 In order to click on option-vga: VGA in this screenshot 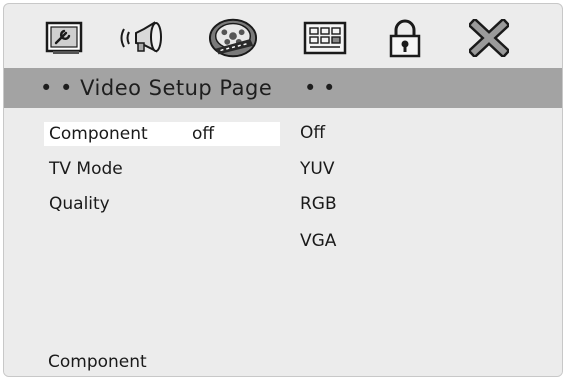, I will do `click(318, 241)`.